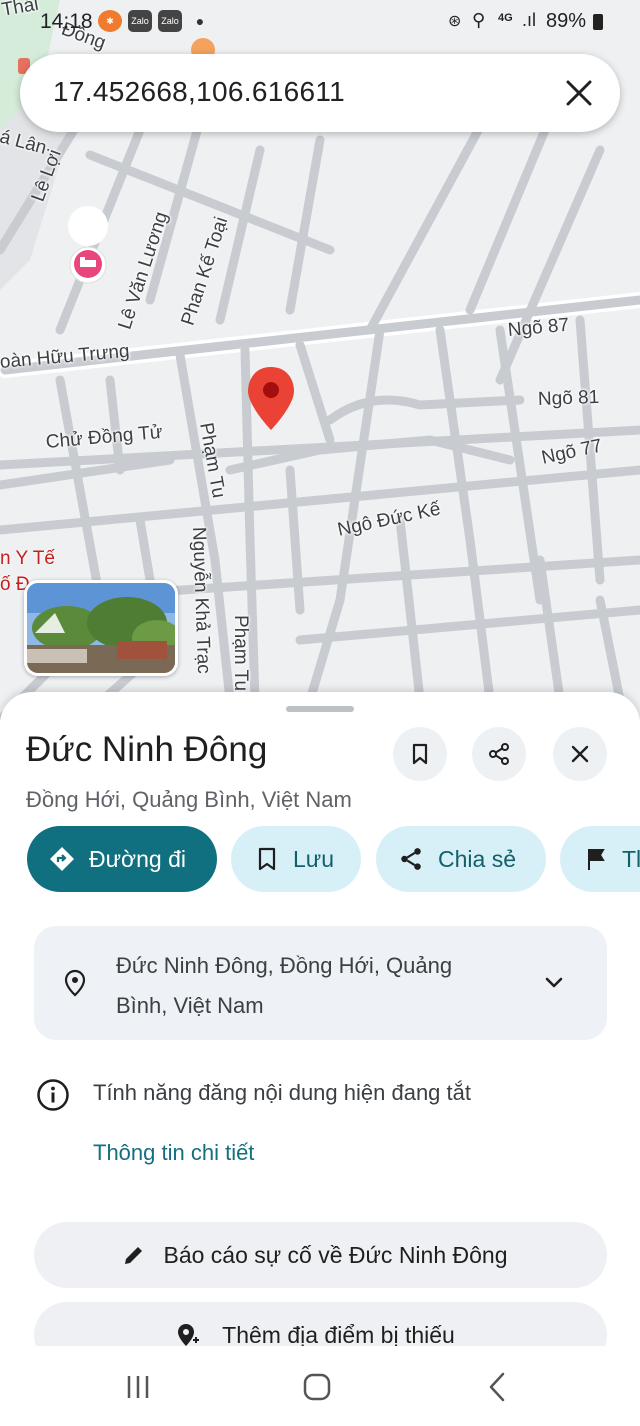 This screenshot has height=1426, width=640. I want to click on pencil-icon, so click(133, 1255).